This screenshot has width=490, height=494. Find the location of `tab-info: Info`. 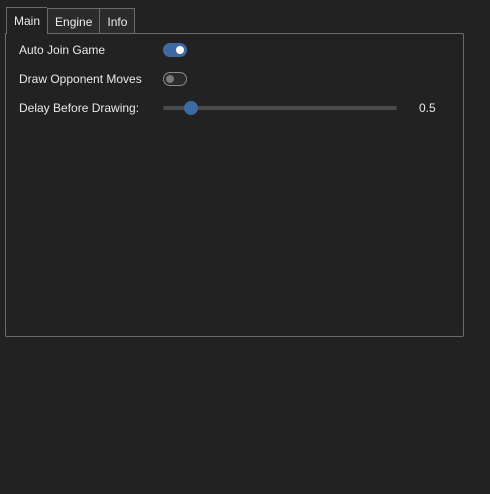

tab-info: Info is located at coordinates (117, 20).